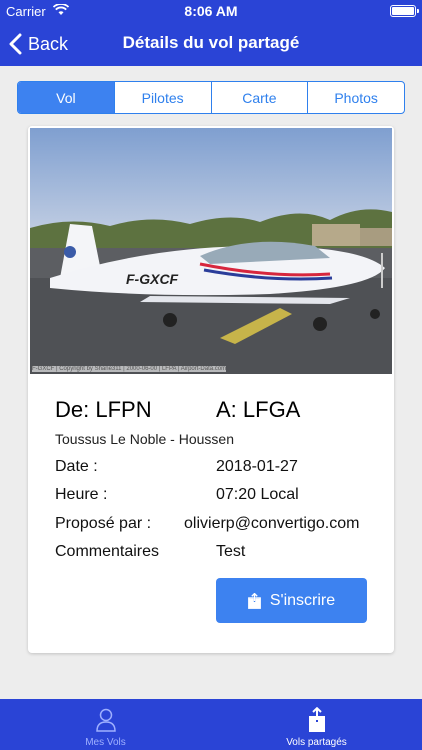 The height and width of the screenshot is (750, 422). I want to click on status-bar: Carrier 8:06 AM, so click(211, 11).